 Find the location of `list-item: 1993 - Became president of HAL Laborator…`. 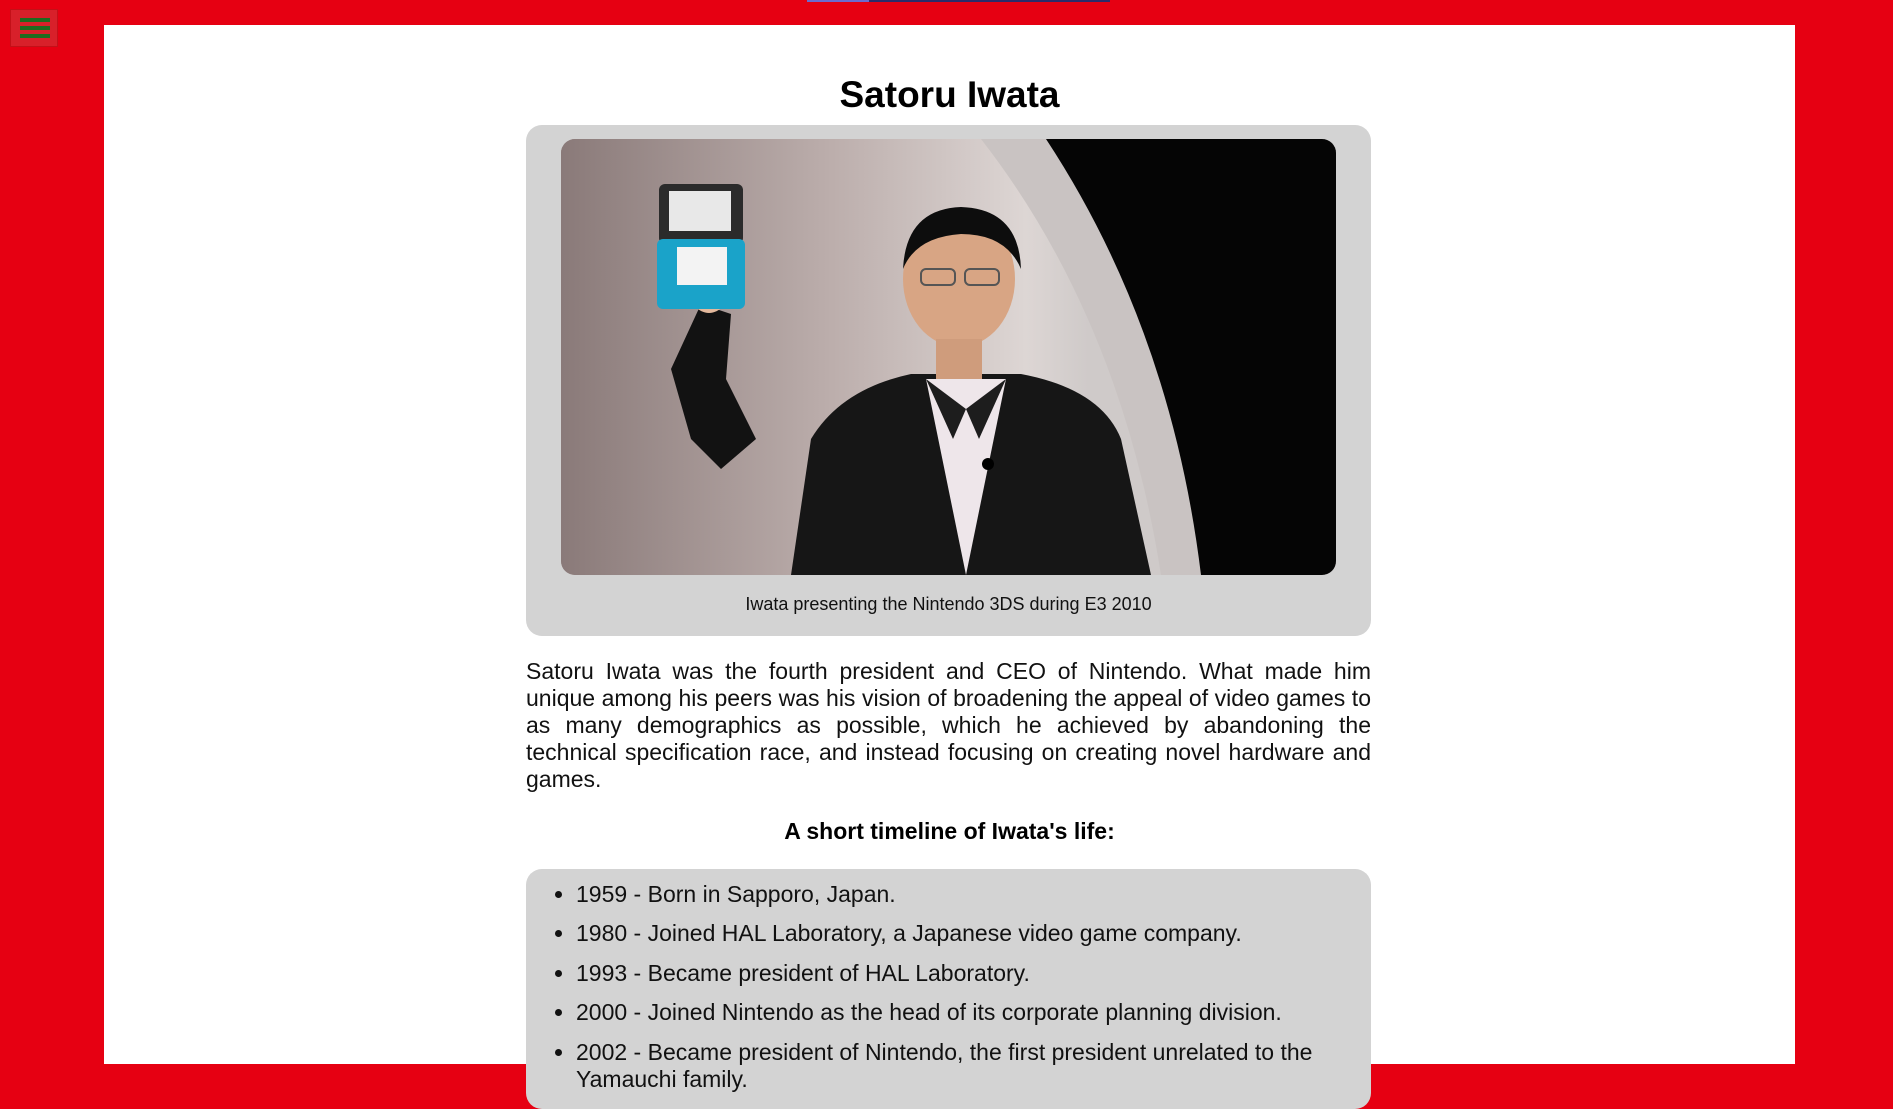

list-item: 1993 - Became president of HAL Laborator… is located at coordinates (956, 973).